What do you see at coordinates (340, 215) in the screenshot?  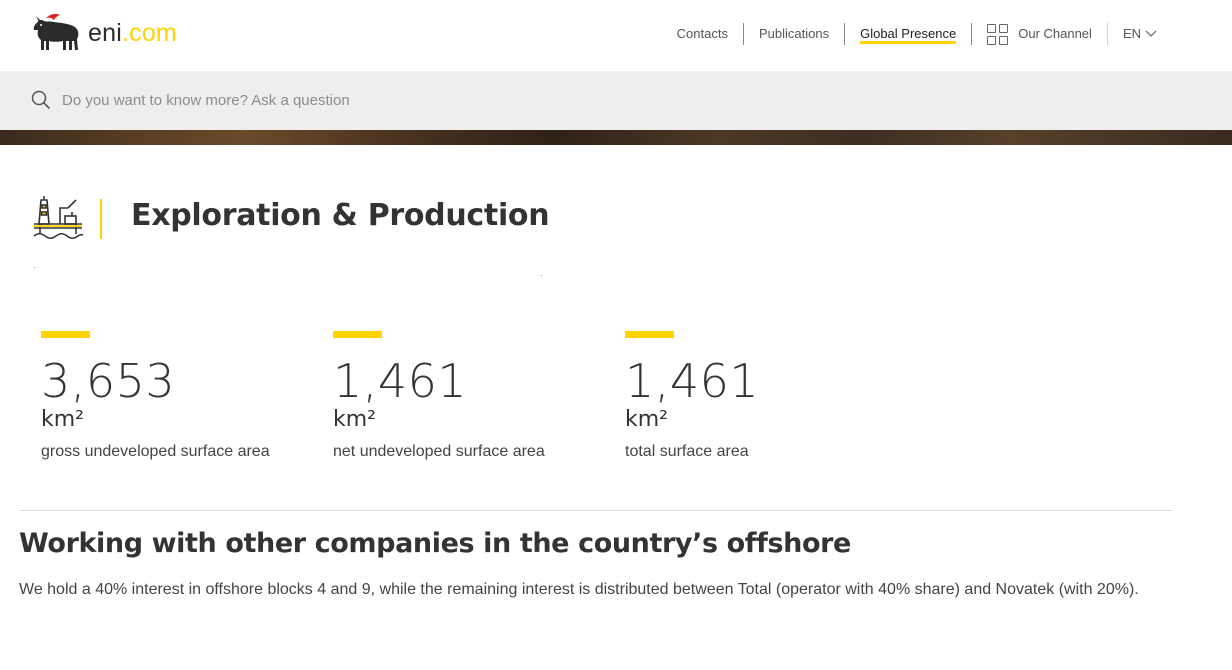 I see `section-title: Exploration & Production` at bounding box center [340, 215].